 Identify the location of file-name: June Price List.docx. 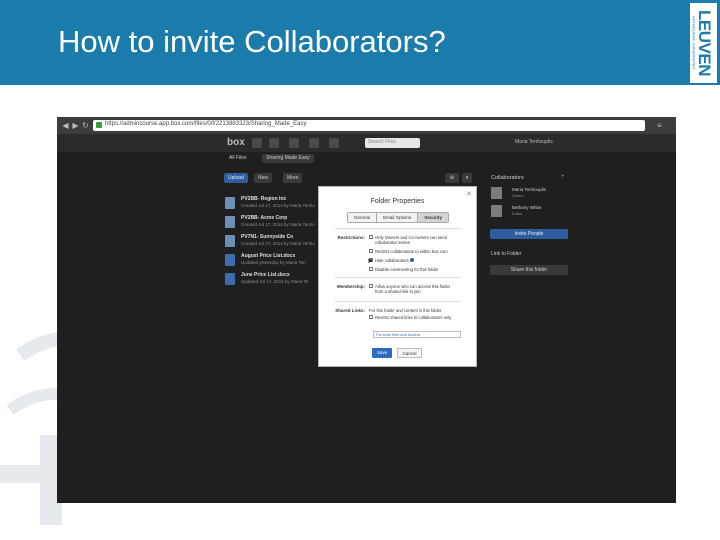
(265, 275).